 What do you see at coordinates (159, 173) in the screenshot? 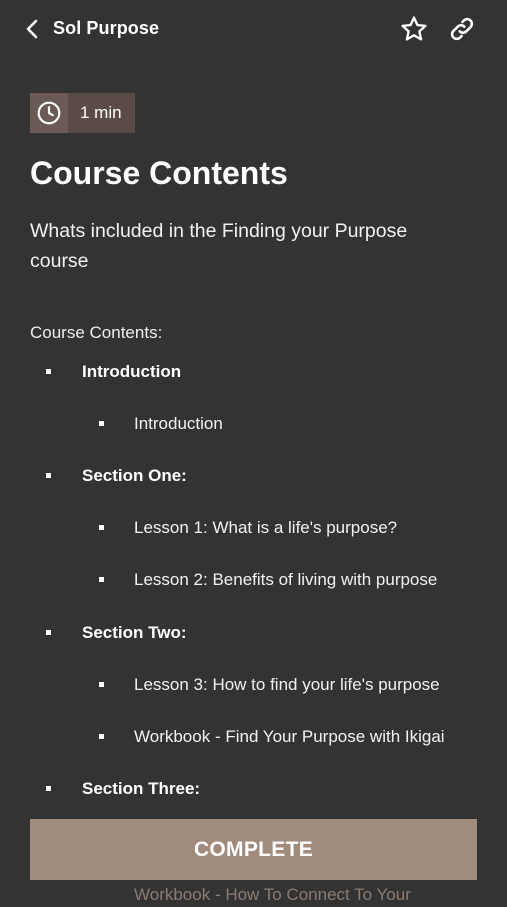
I see `page-title: Course Contents` at bounding box center [159, 173].